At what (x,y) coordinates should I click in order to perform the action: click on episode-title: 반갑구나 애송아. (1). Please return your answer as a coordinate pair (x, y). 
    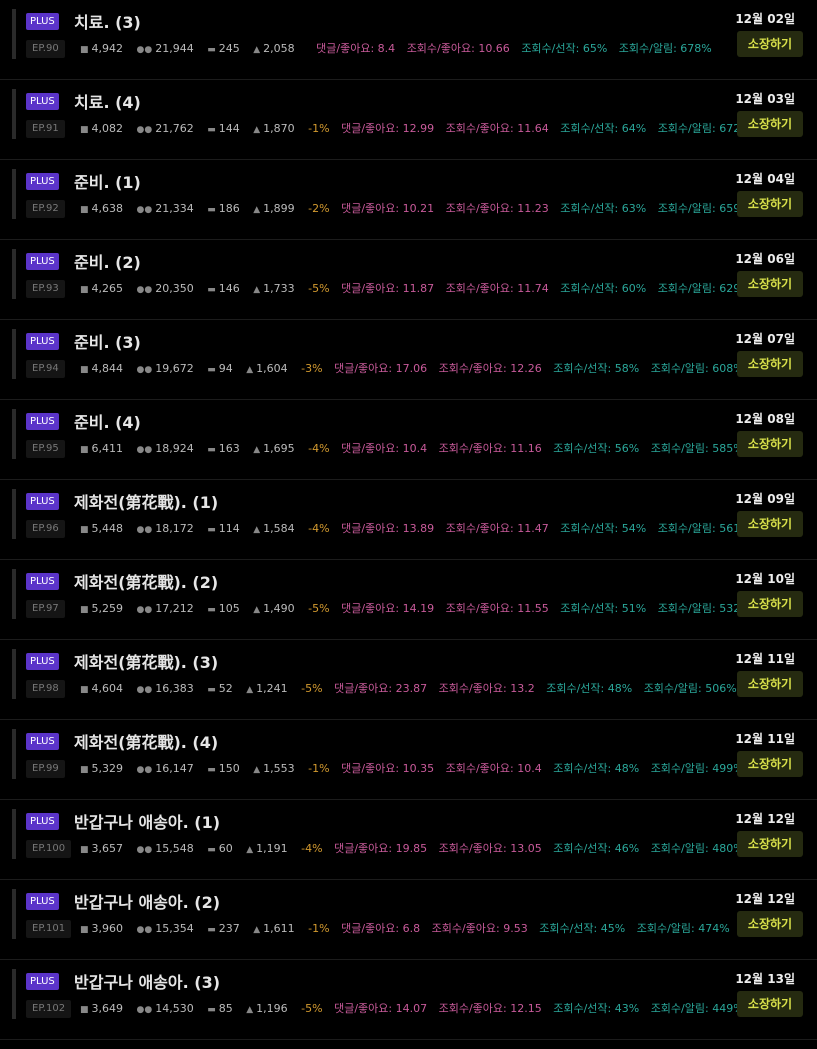
    Looking at the image, I should click on (147, 821).